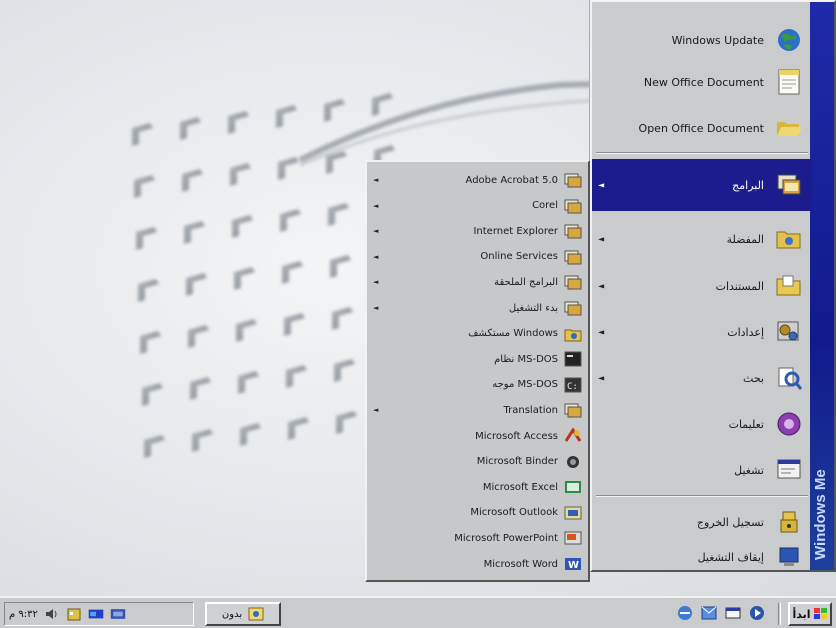  I want to click on menu-item-label: البرامج, so click(748, 185).